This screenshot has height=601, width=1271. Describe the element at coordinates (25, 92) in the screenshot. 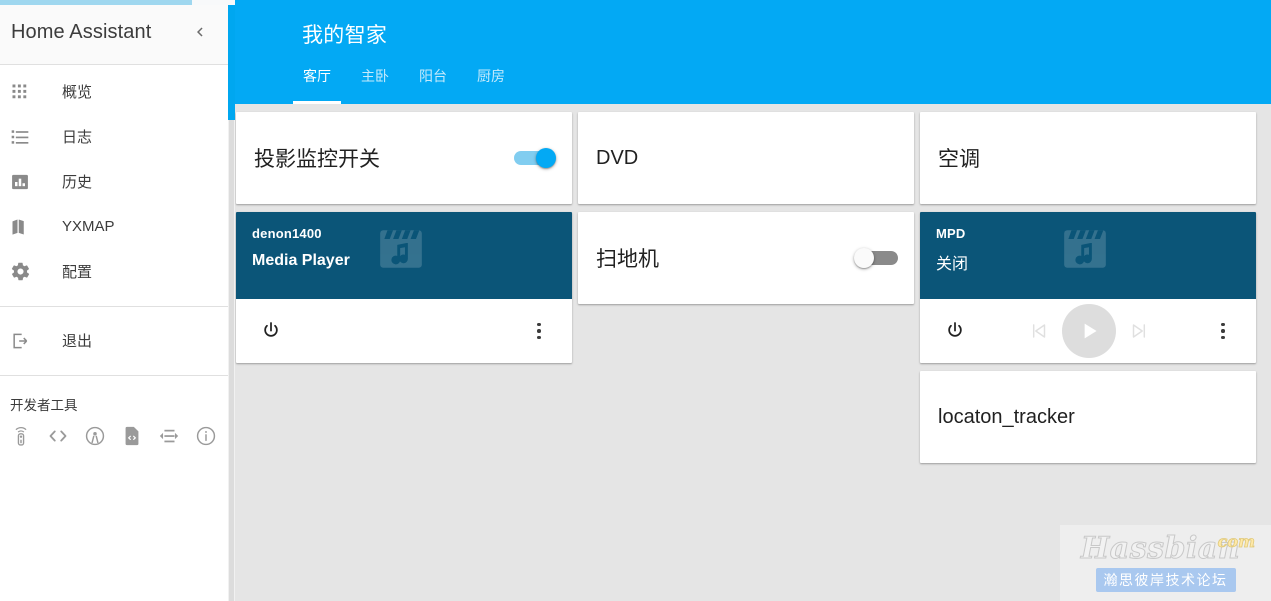

I see `grid-apps-icon` at that location.